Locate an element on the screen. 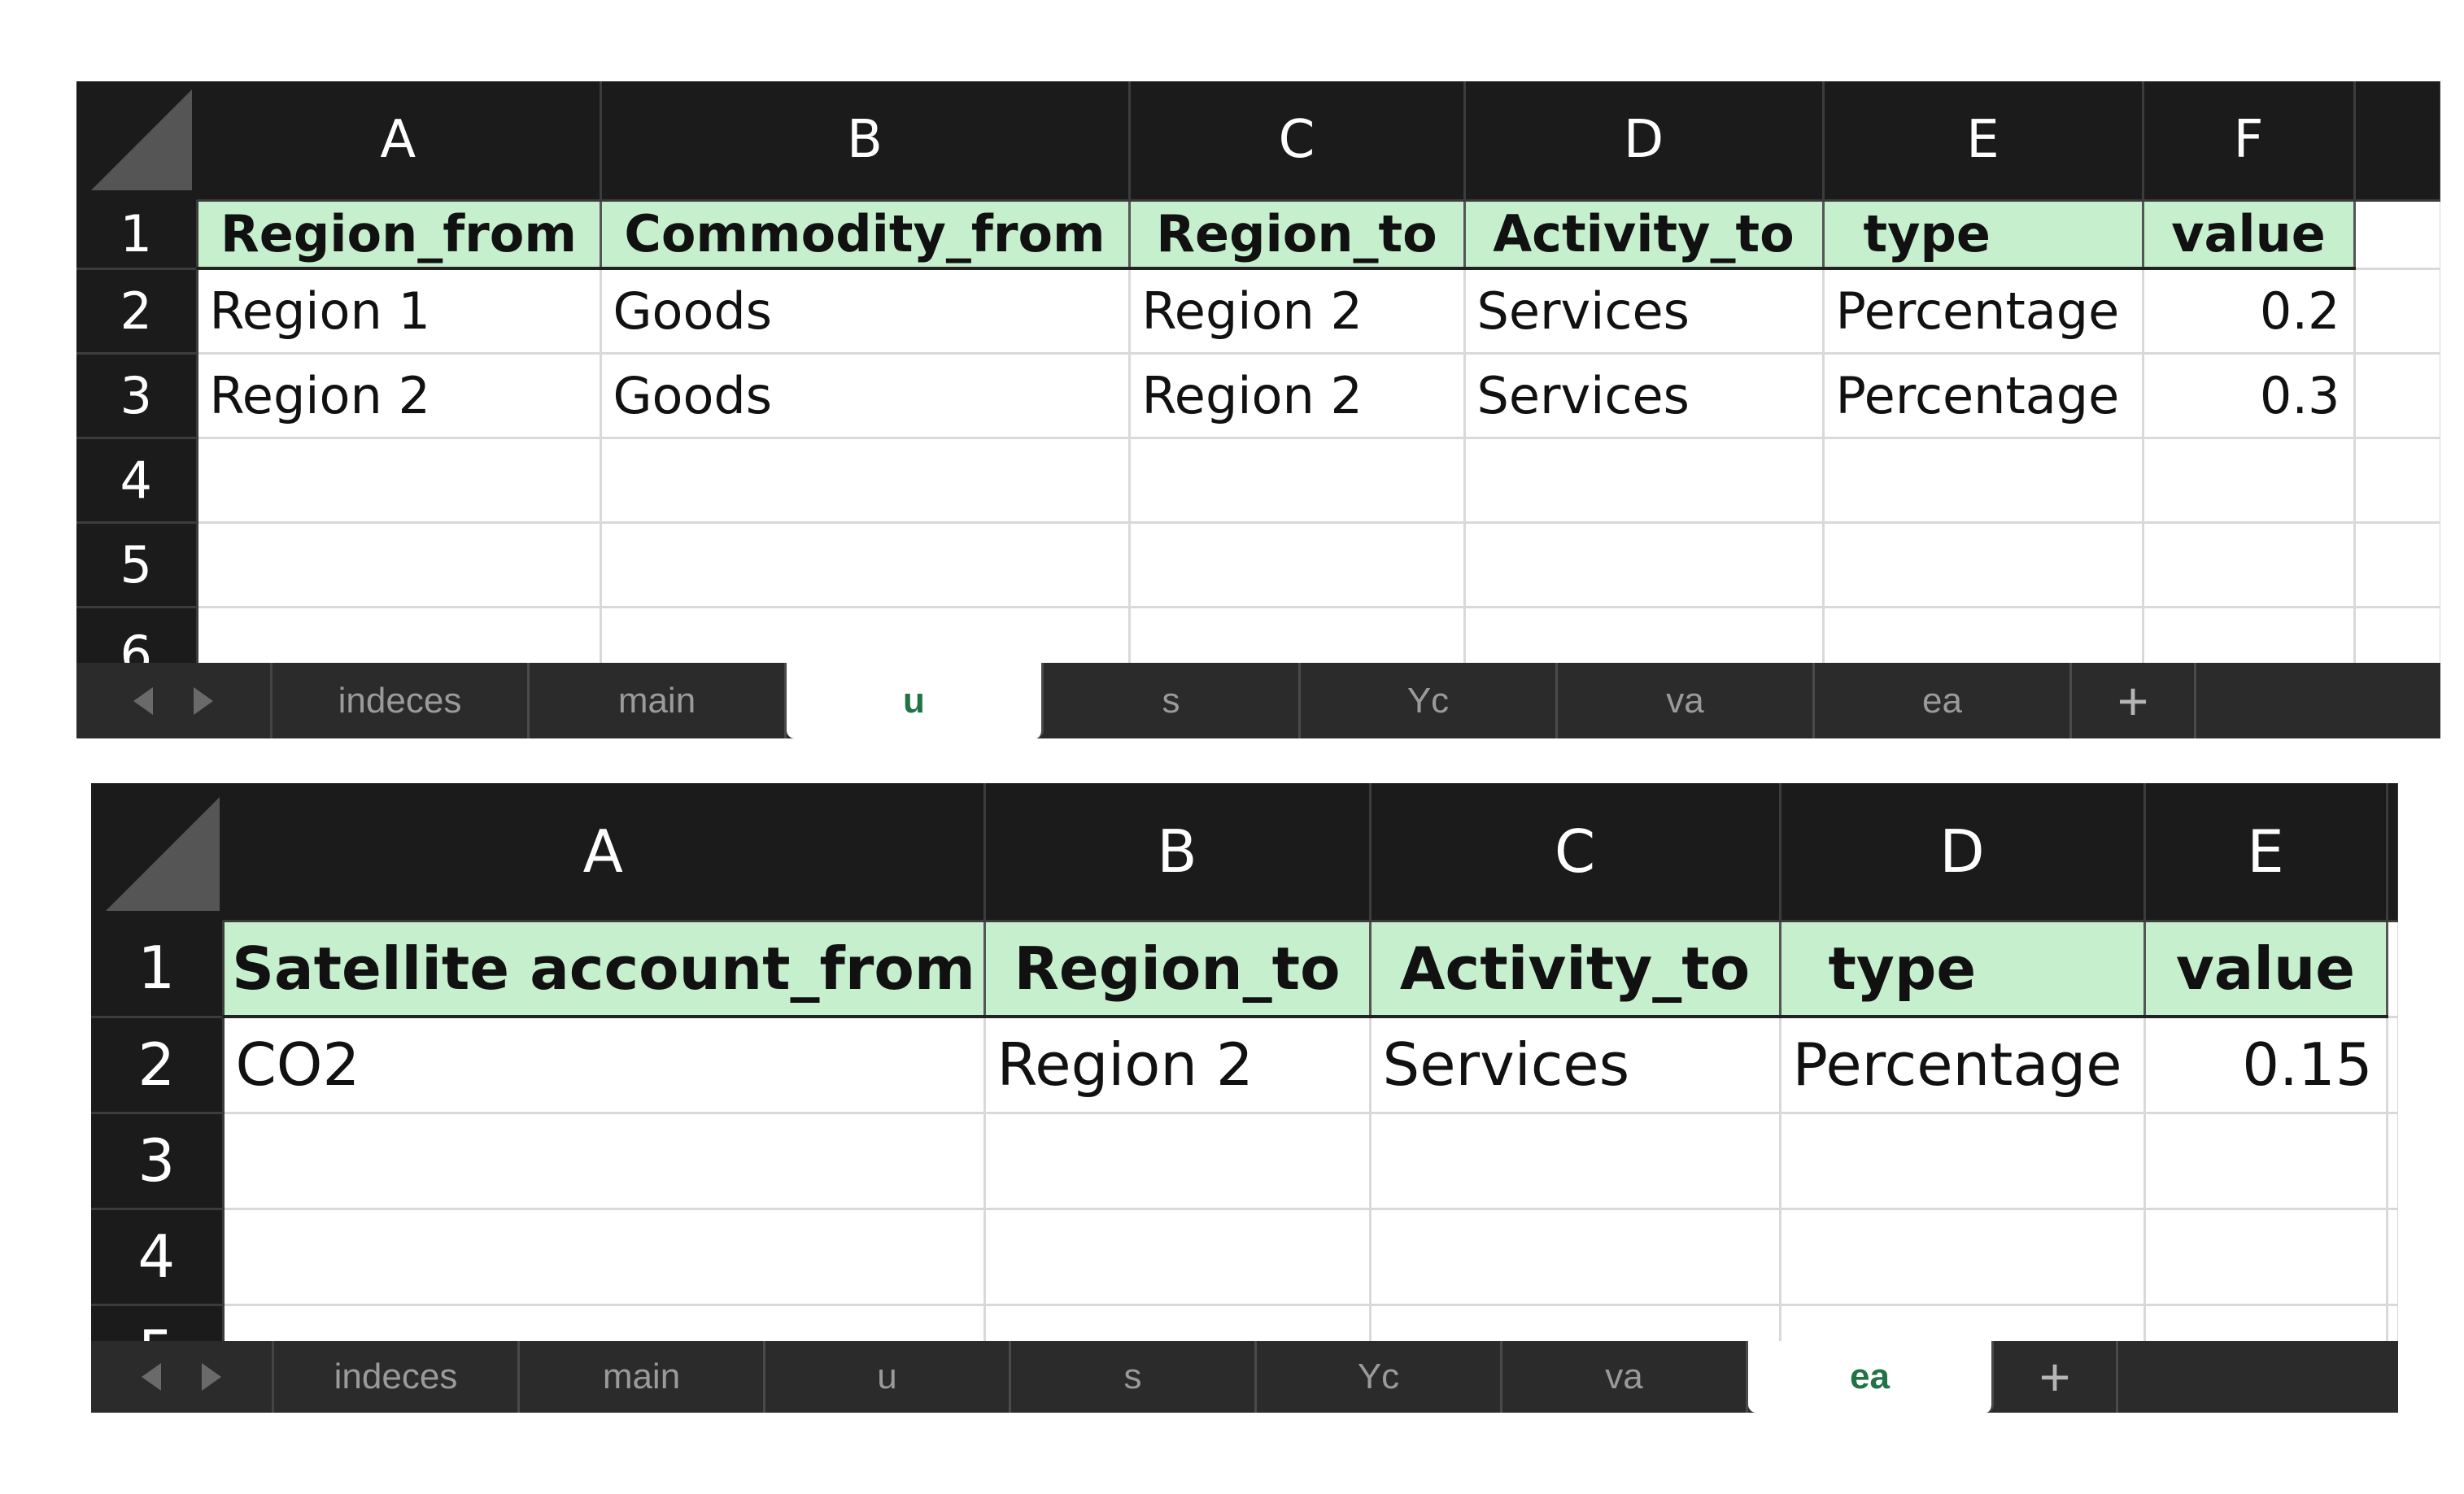  cell-f3: 0.3 is located at coordinates (2249, 396).